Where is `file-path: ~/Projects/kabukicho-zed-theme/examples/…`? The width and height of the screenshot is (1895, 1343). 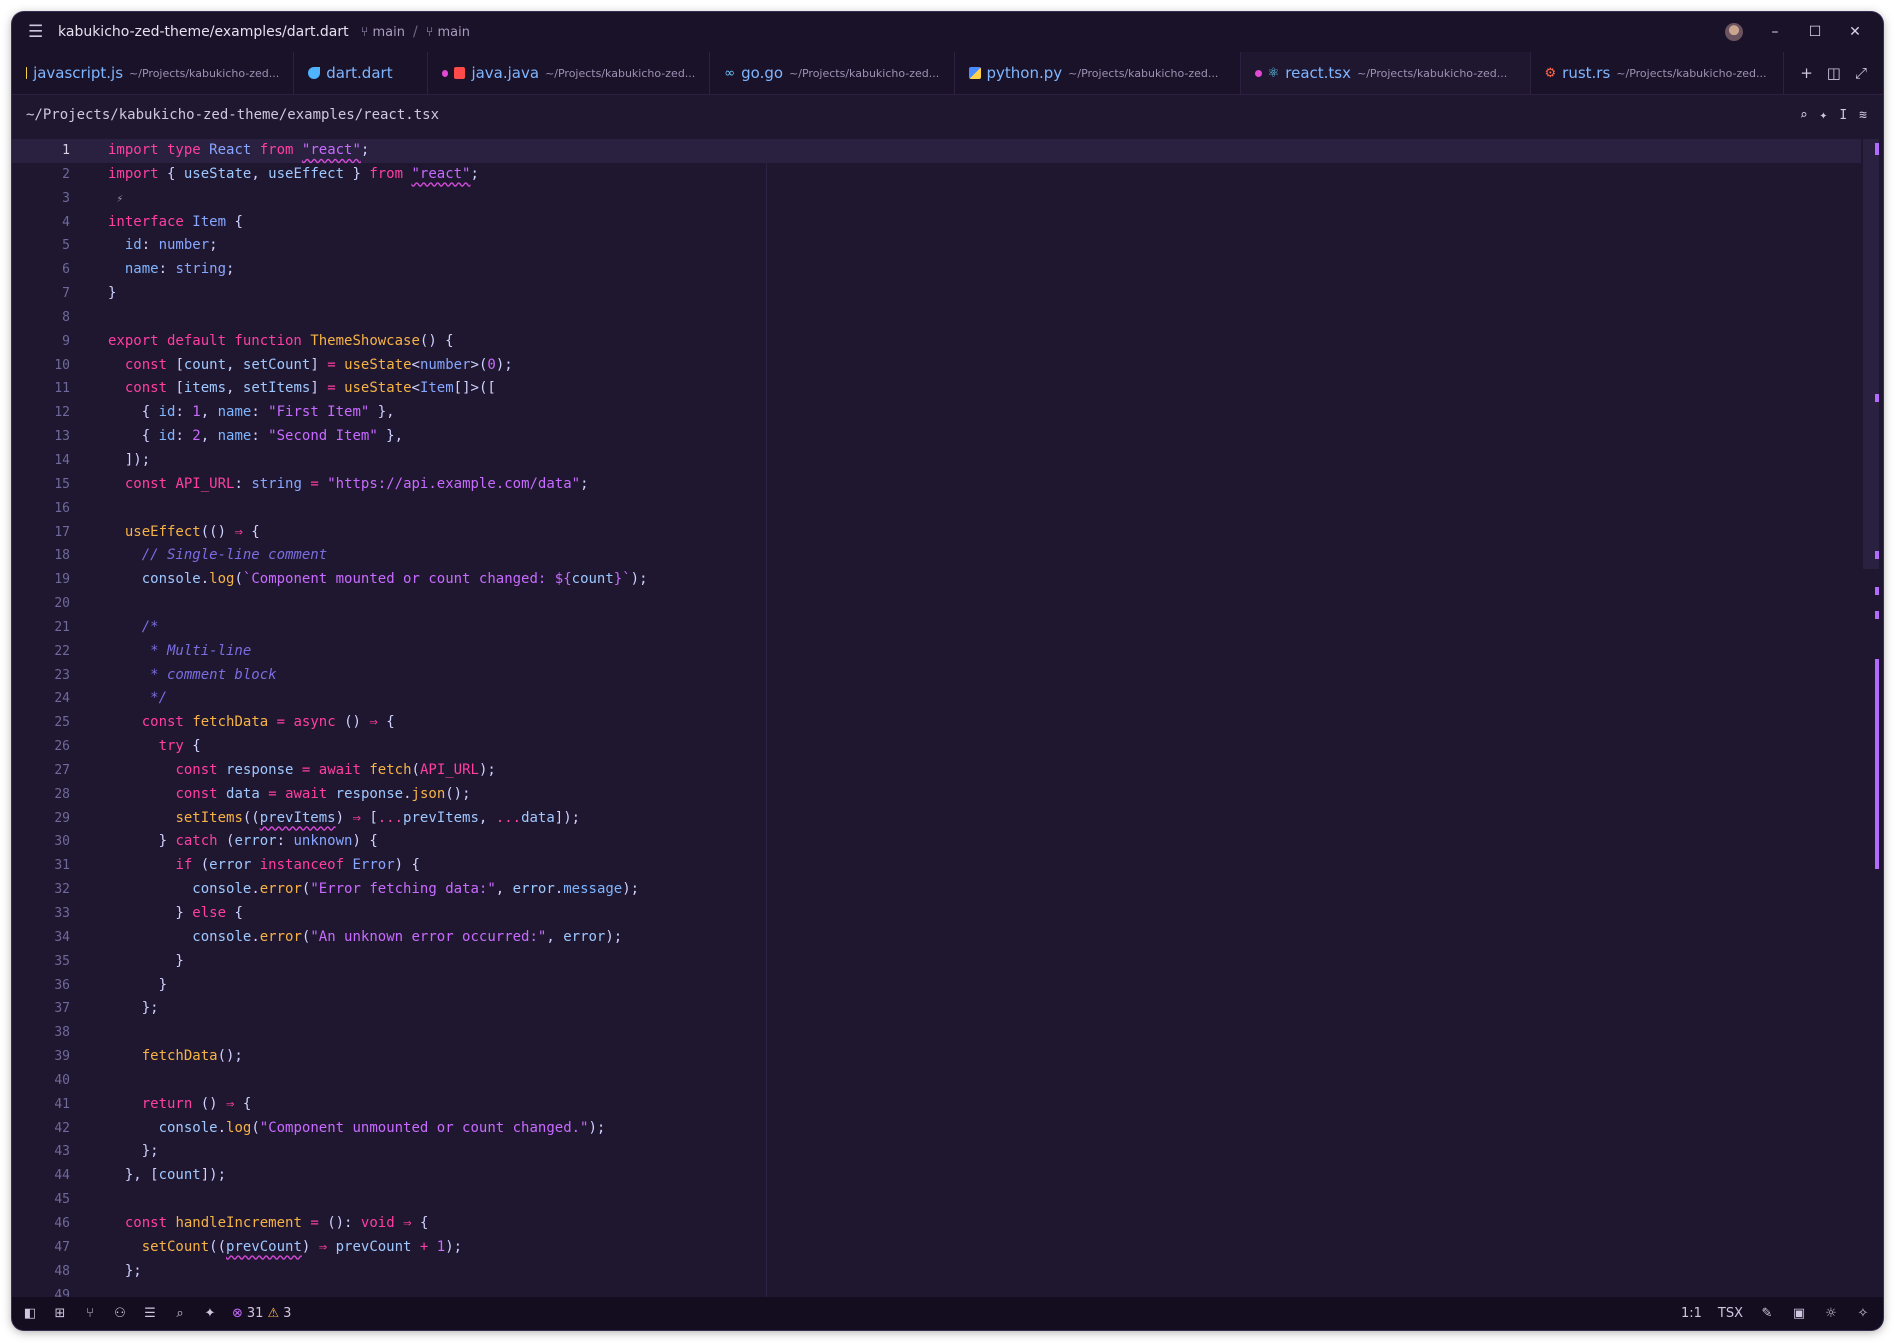
file-path: ~/Projects/kabukicho-zed-theme/examples/… is located at coordinates (232, 115).